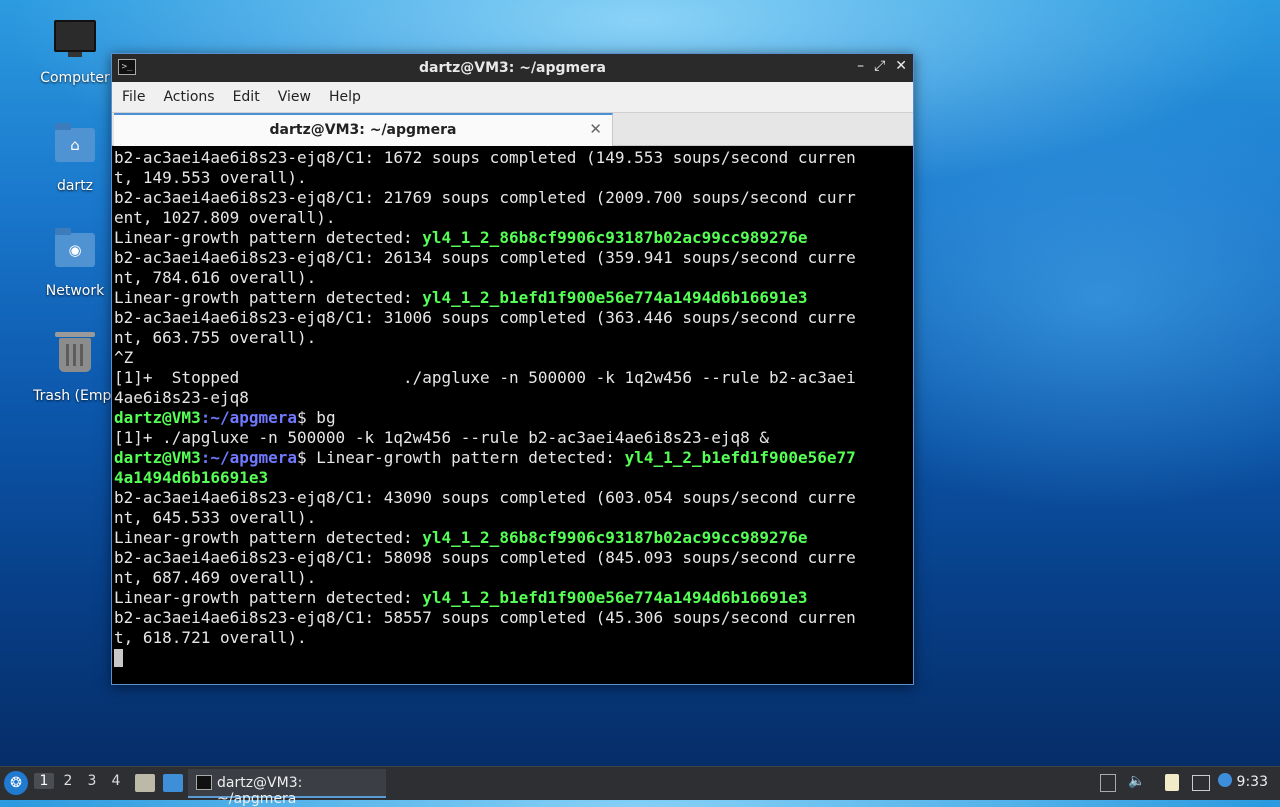 The image size is (1280, 807). Describe the element at coordinates (512, 638) in the screenshot. I see `terminal-line: t, 618.721 overall).` at that location.